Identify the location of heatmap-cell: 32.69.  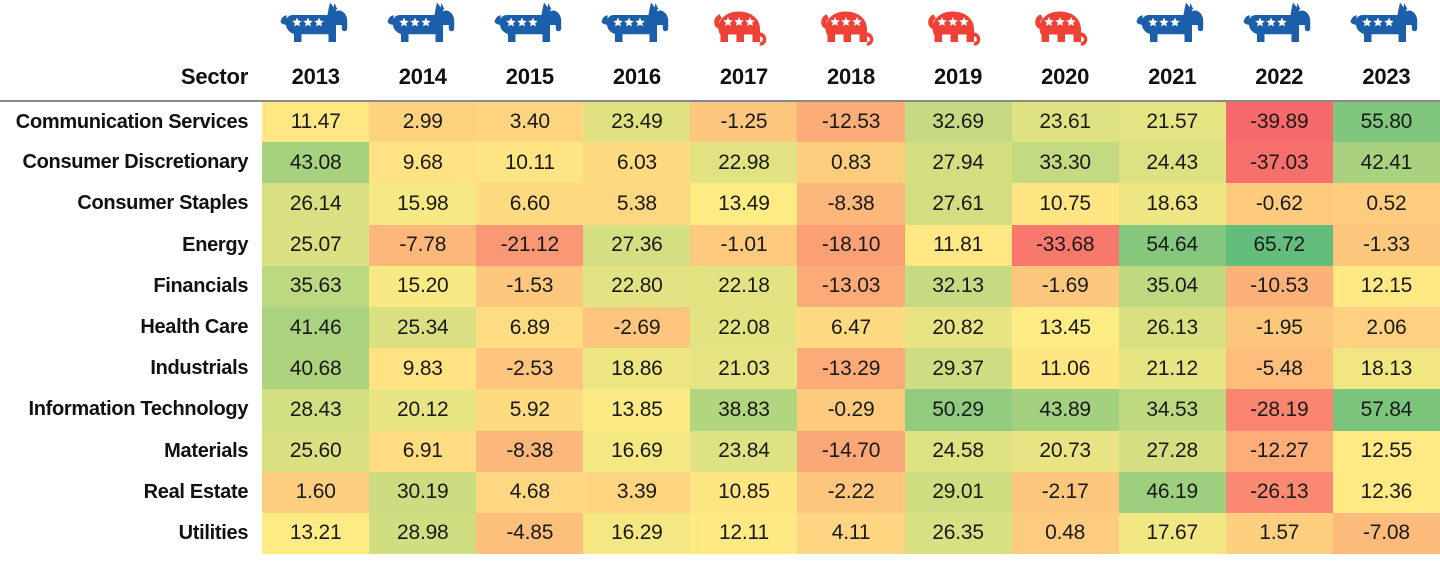
(958, 122).